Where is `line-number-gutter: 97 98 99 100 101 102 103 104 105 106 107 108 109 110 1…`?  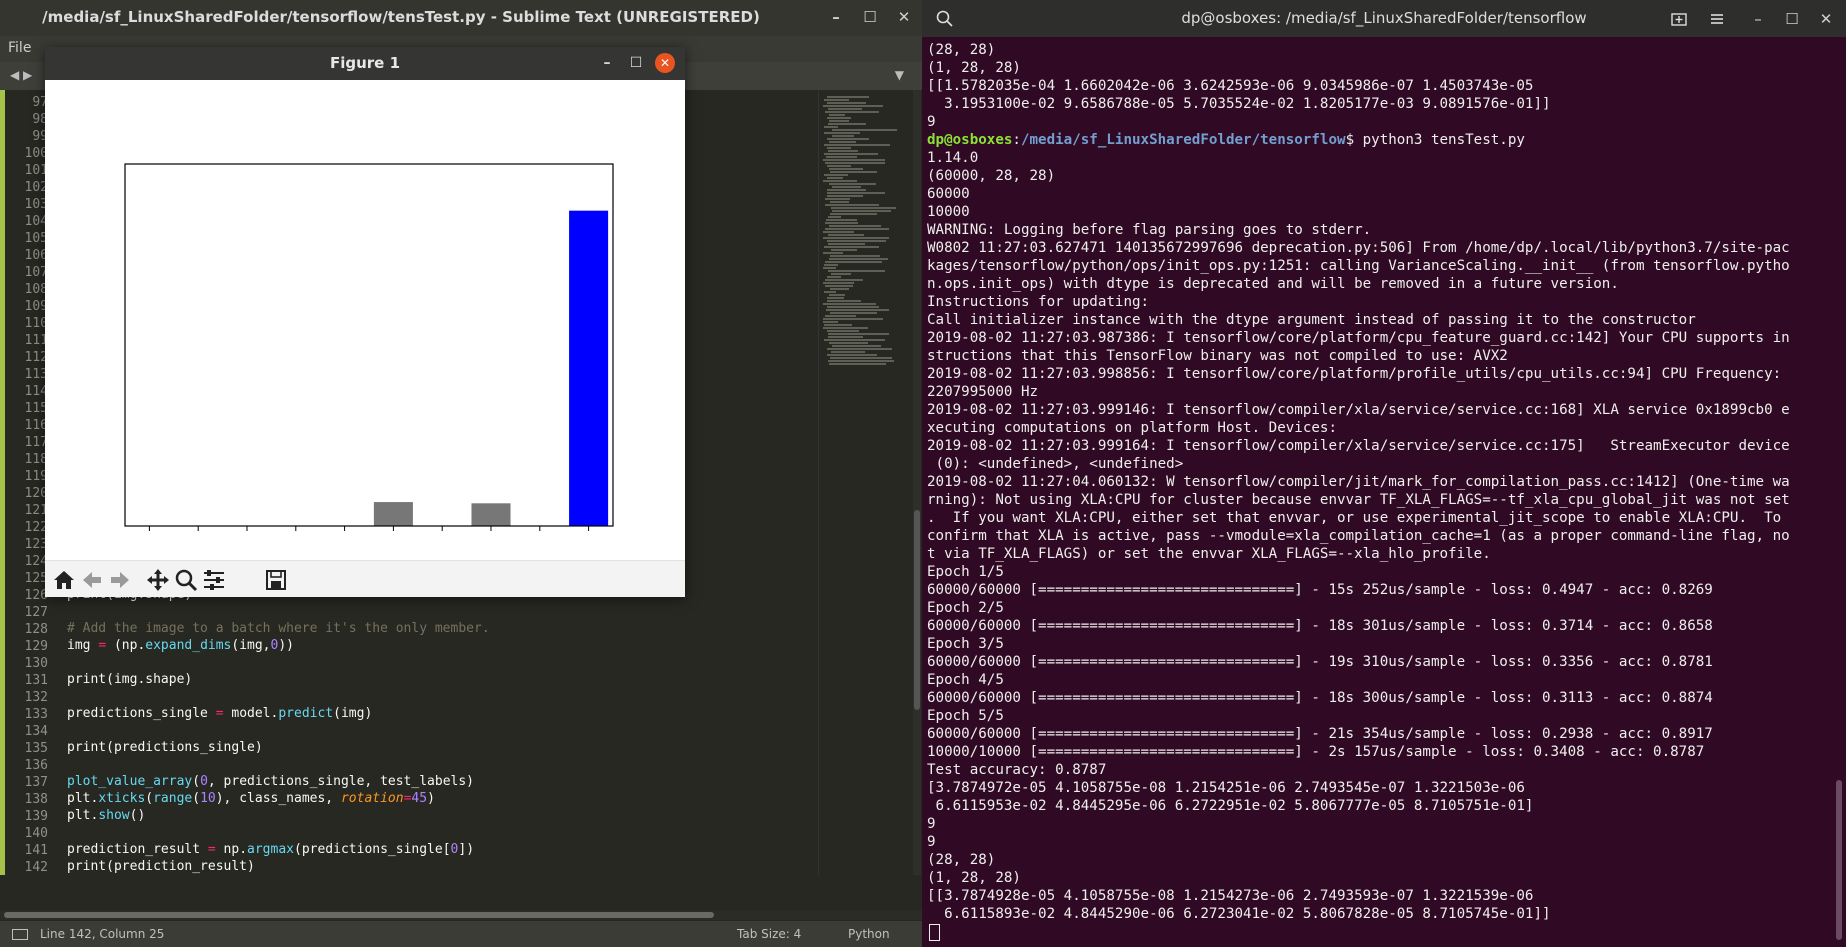 line-number-gutter: 97 98 99 100 101 102 103 104 105 106 107 108 109 110 1… is located at coordinates (24, 482).